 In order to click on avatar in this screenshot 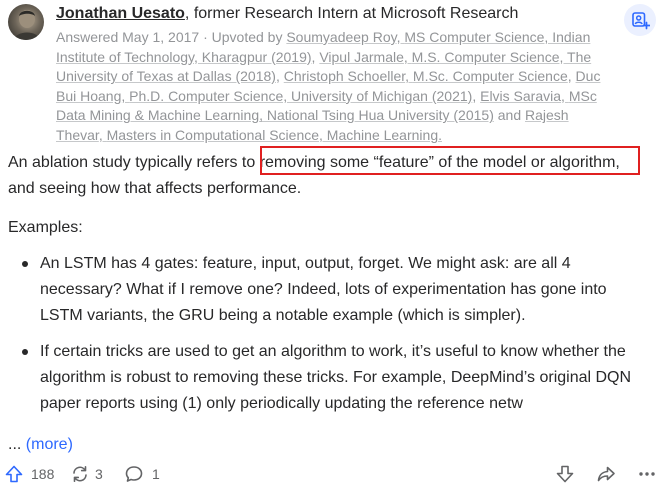, I will do `click(26, 22)`.